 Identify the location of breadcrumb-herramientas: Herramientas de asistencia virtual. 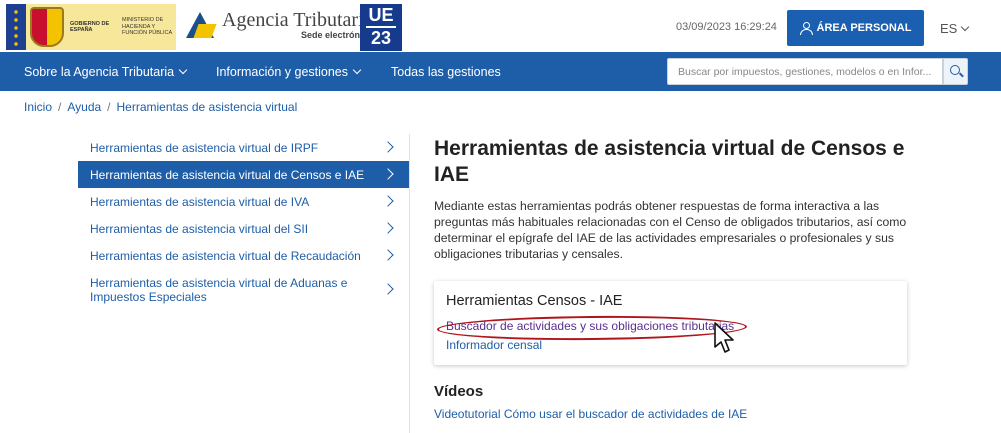
(207, 107).